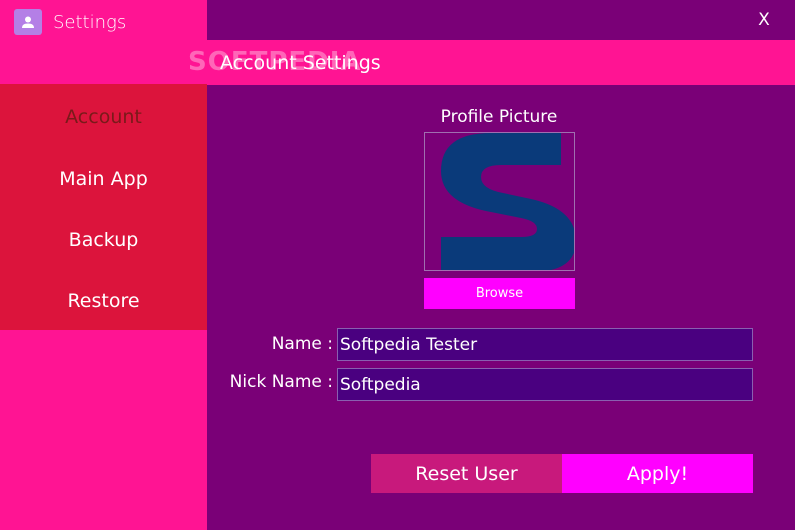 This screenshot has width=795, height=530. Describe the element at coordinates (499, 117) in the screenshot. I see `profile-picture-label: Profile Picture` at that location.